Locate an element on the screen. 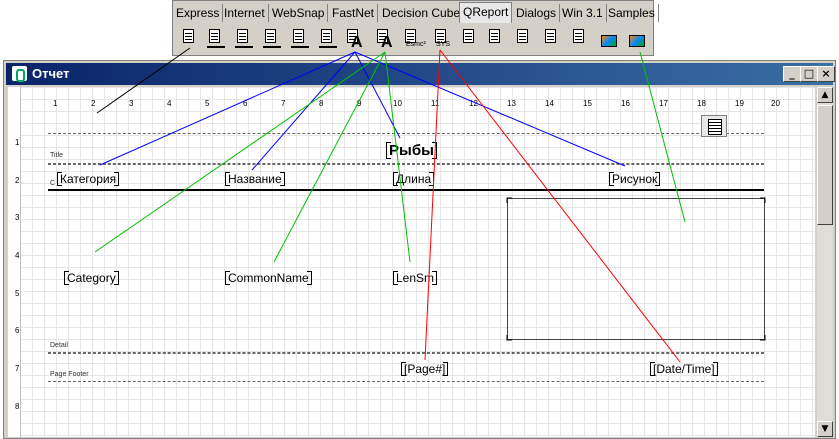  annotation-line-dbtext-commonname is located at coordinates (329, 157).